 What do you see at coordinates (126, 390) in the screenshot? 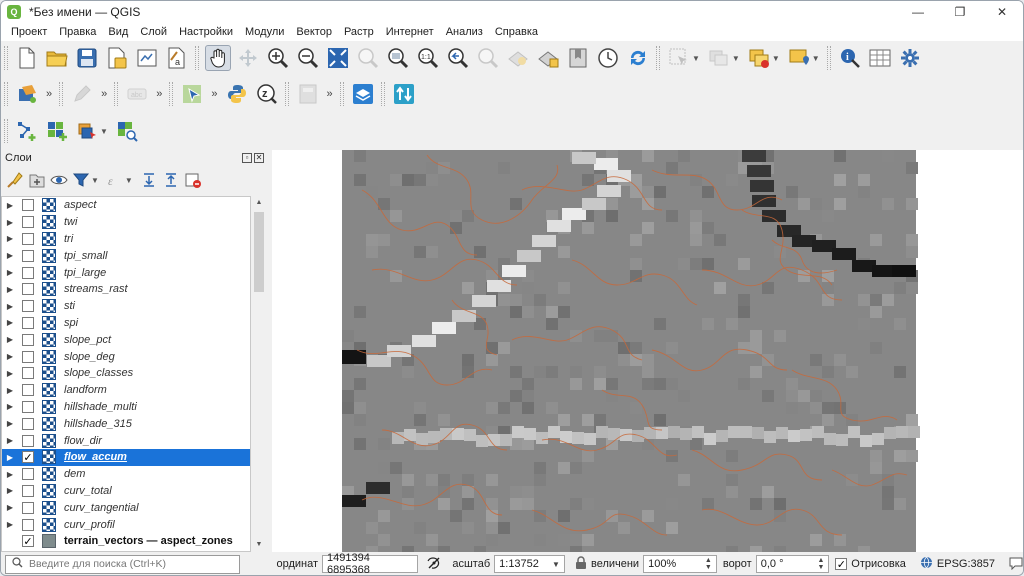
I see `layer-item-landform: ▶ landform` at bounding box center [126, 390].